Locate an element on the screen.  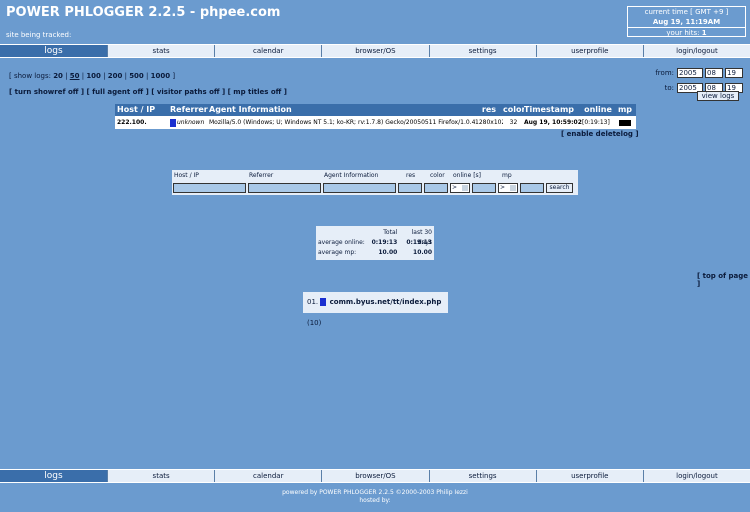
from-label: from: is located at coordinates (664, 73).